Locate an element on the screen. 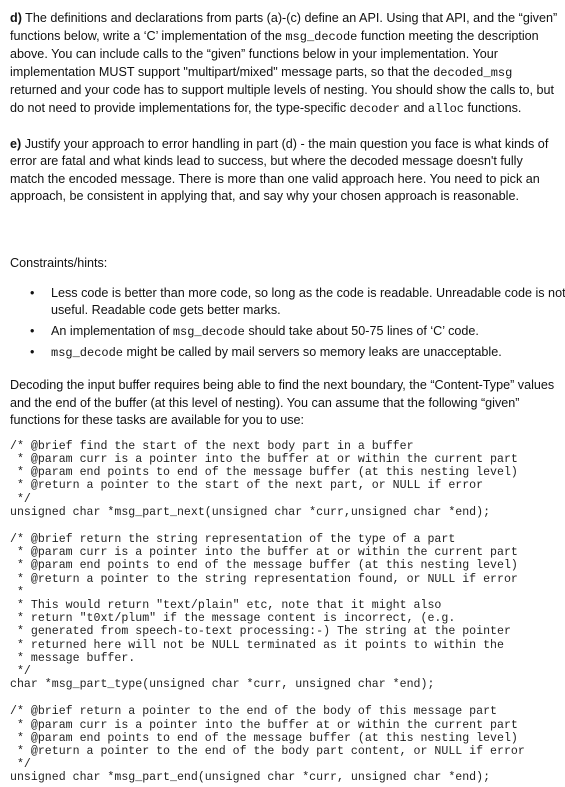  part-d-label: d) is located at coordinates (16, 18).